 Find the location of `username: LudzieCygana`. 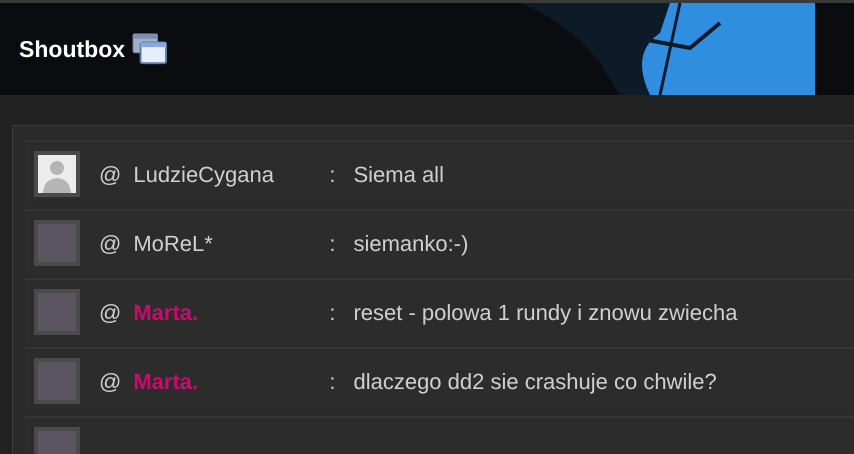

username: LudzieCygana is located at coordinates (228, 174).